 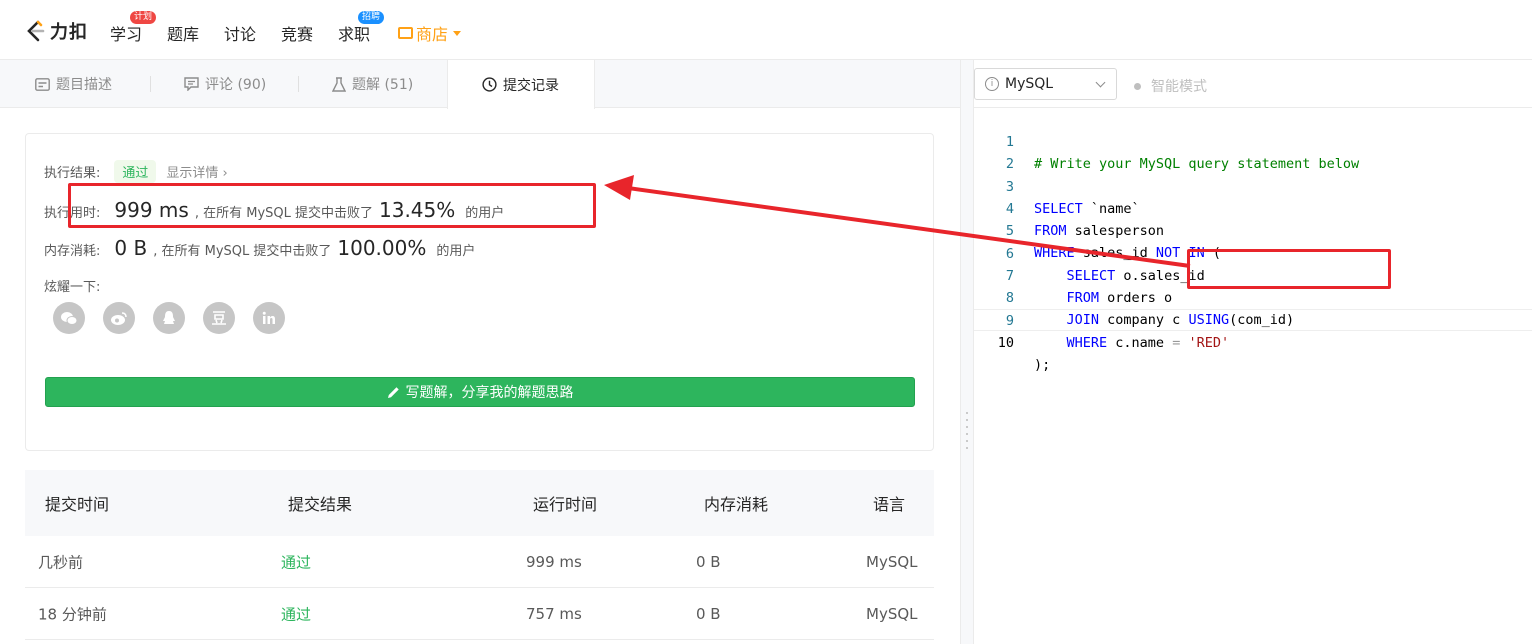 What do you see at coordinates (1148, 343) in the screenshot?
I see `code-text: WHERE c.name = 'RED'` at bounding box center [1148, 343].